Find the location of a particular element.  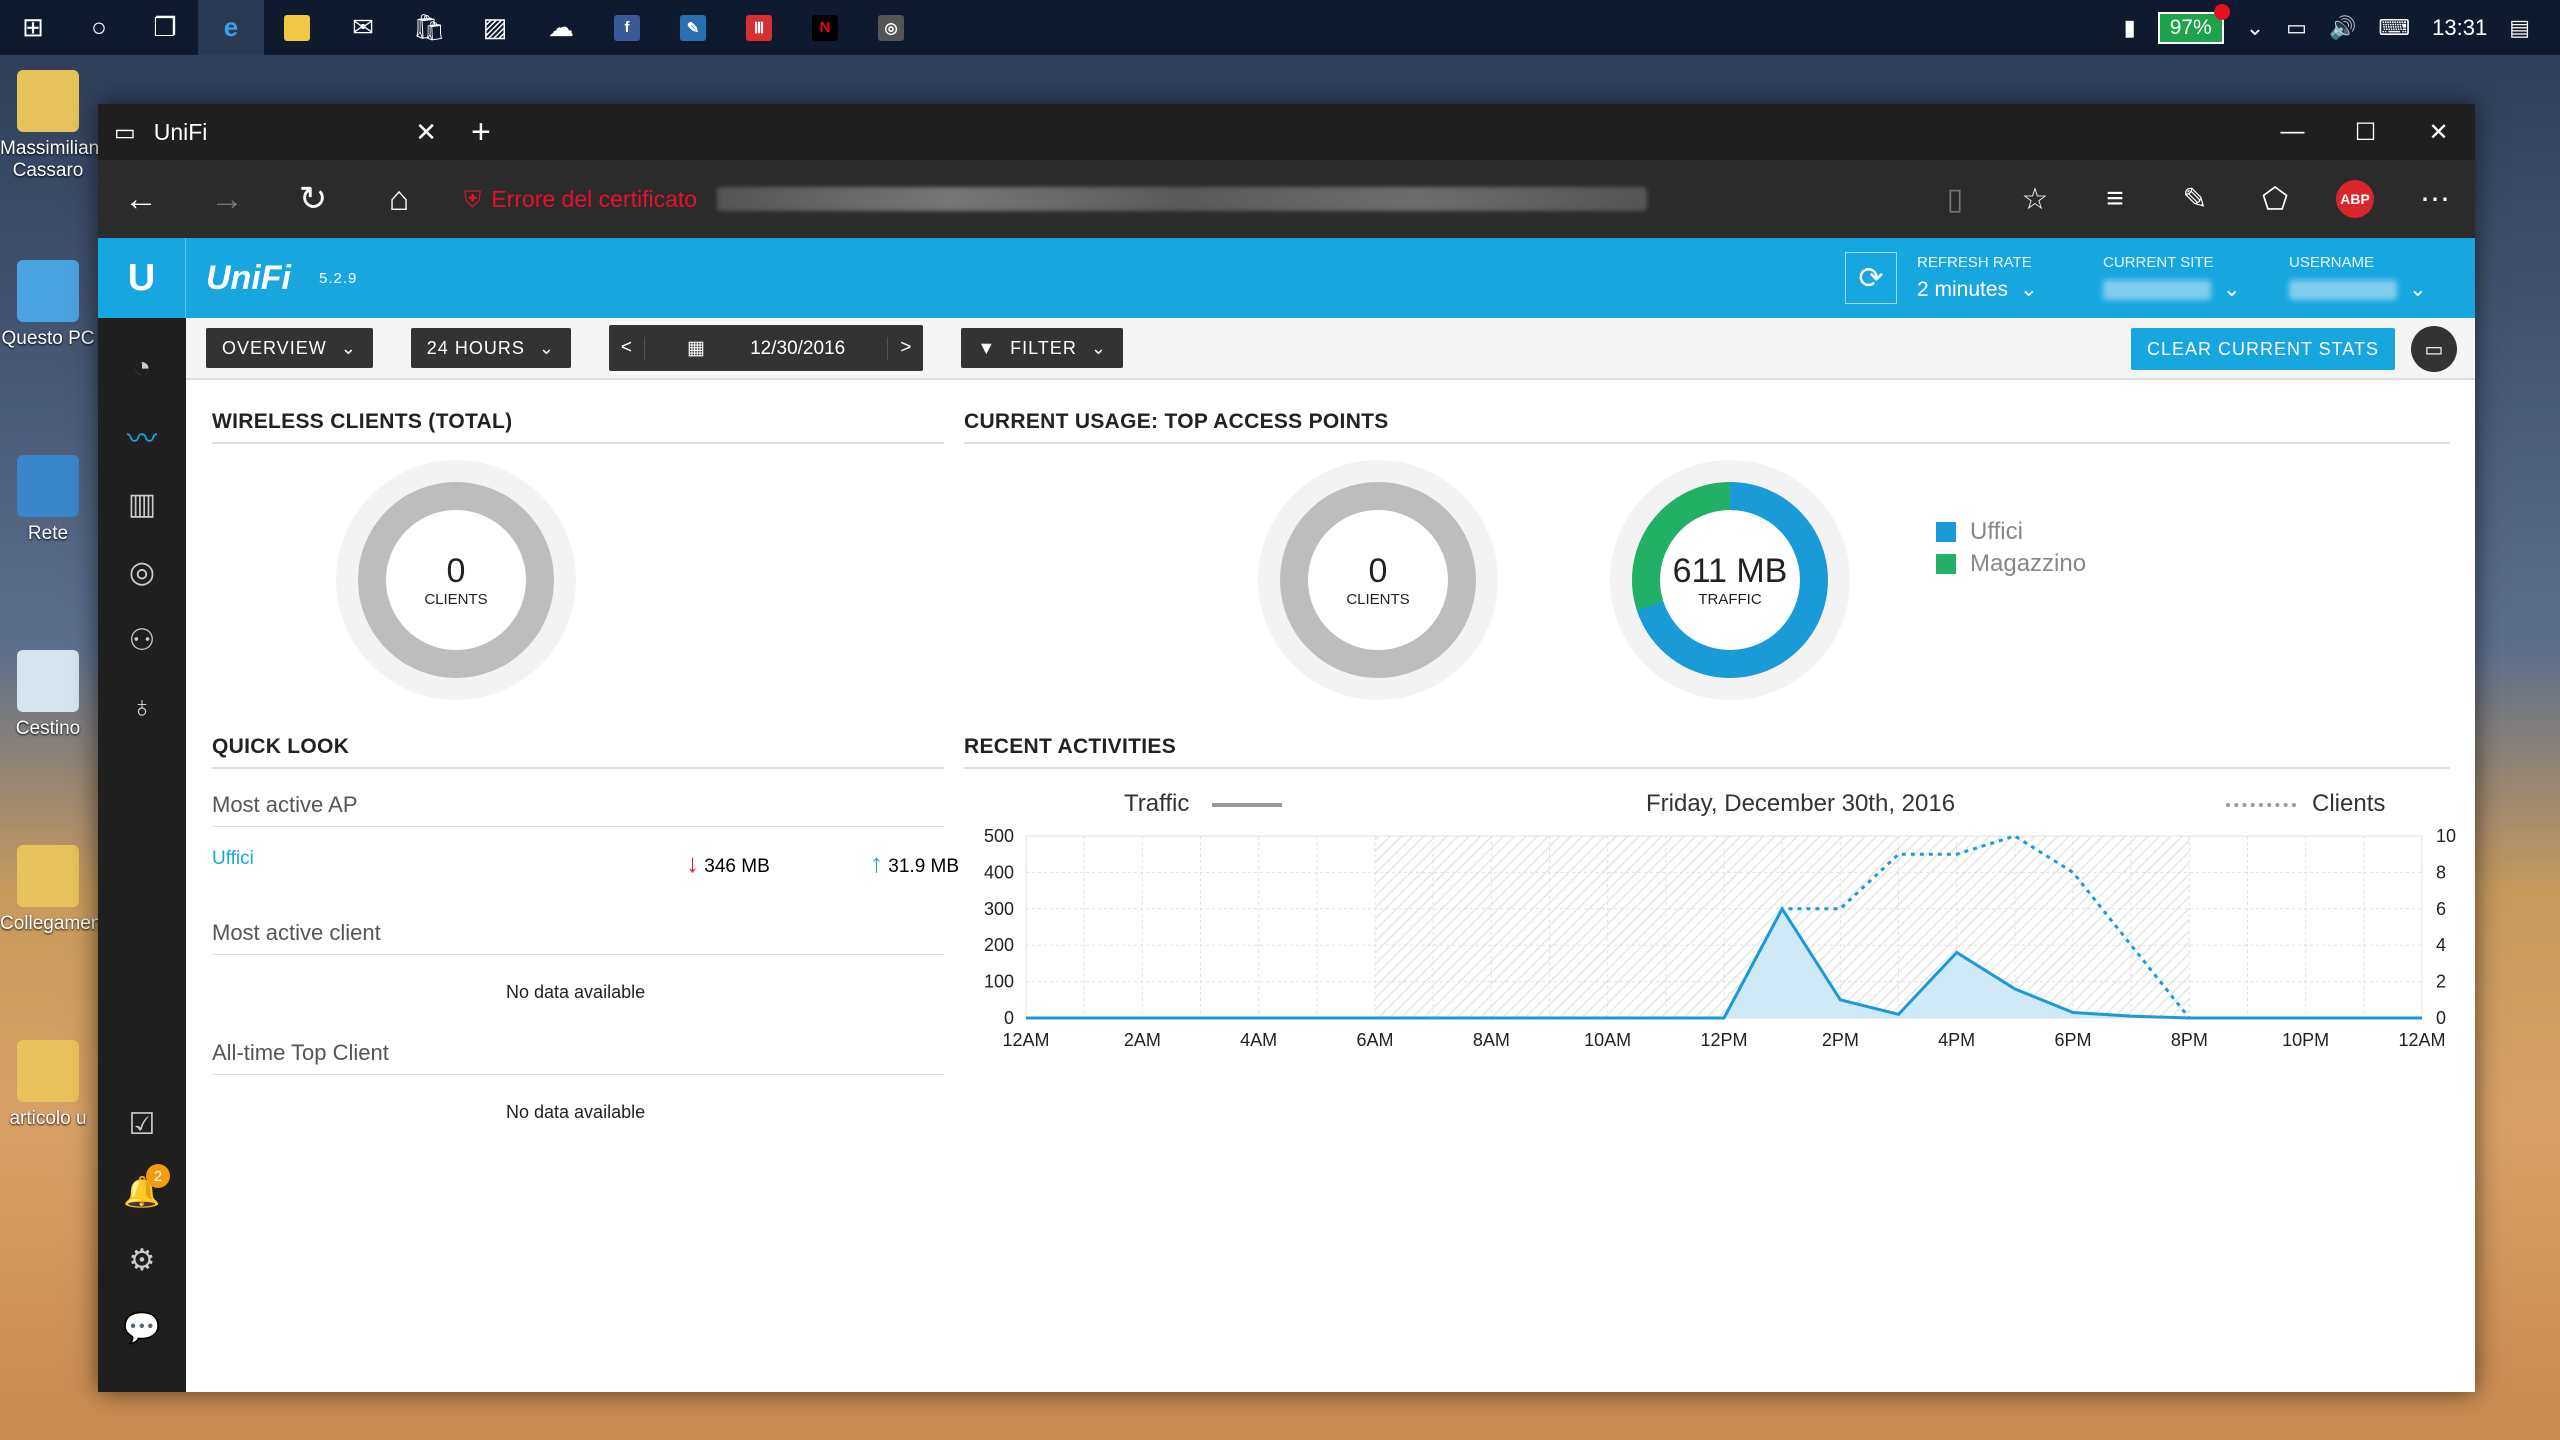

facebook-icon: f is located at coordinates (627, 27).